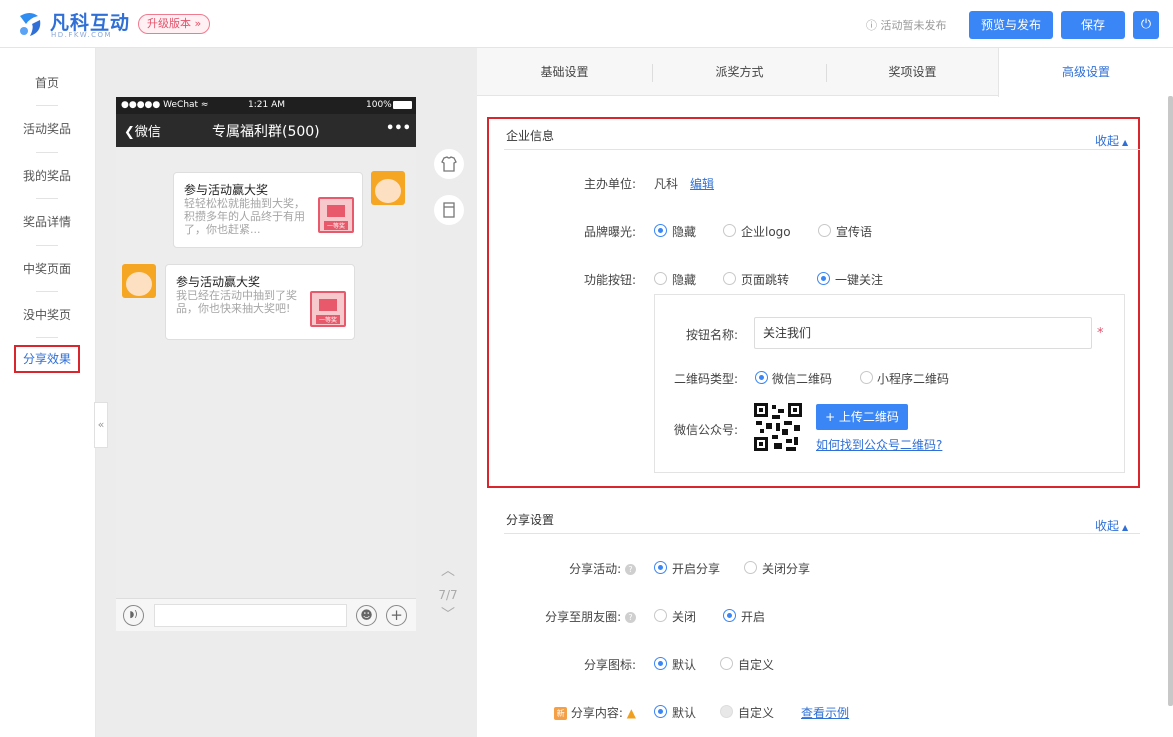 The width and height of the screenshot is (1173, 737). What do you see at coordinates (366, 615) in the screenshot?
I see `emoji-icon: ☻` at bounding box center [366, 615].